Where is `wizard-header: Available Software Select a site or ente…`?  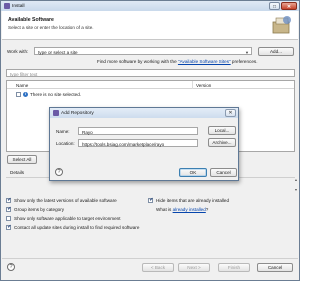 wizard-header: Available Software Select a site or ente… is located at coordinates (150, 25).